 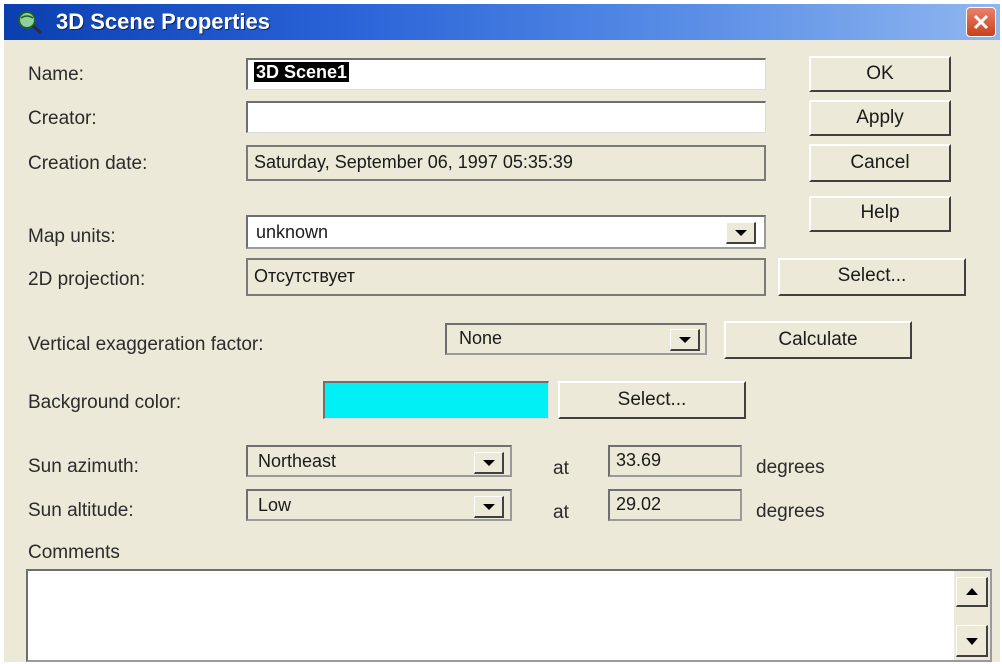 What do you see at coordinates (379, 461) in the screenshot?
I see `sun-azimuth-select: Northeast` at bounding box center [379, 461].